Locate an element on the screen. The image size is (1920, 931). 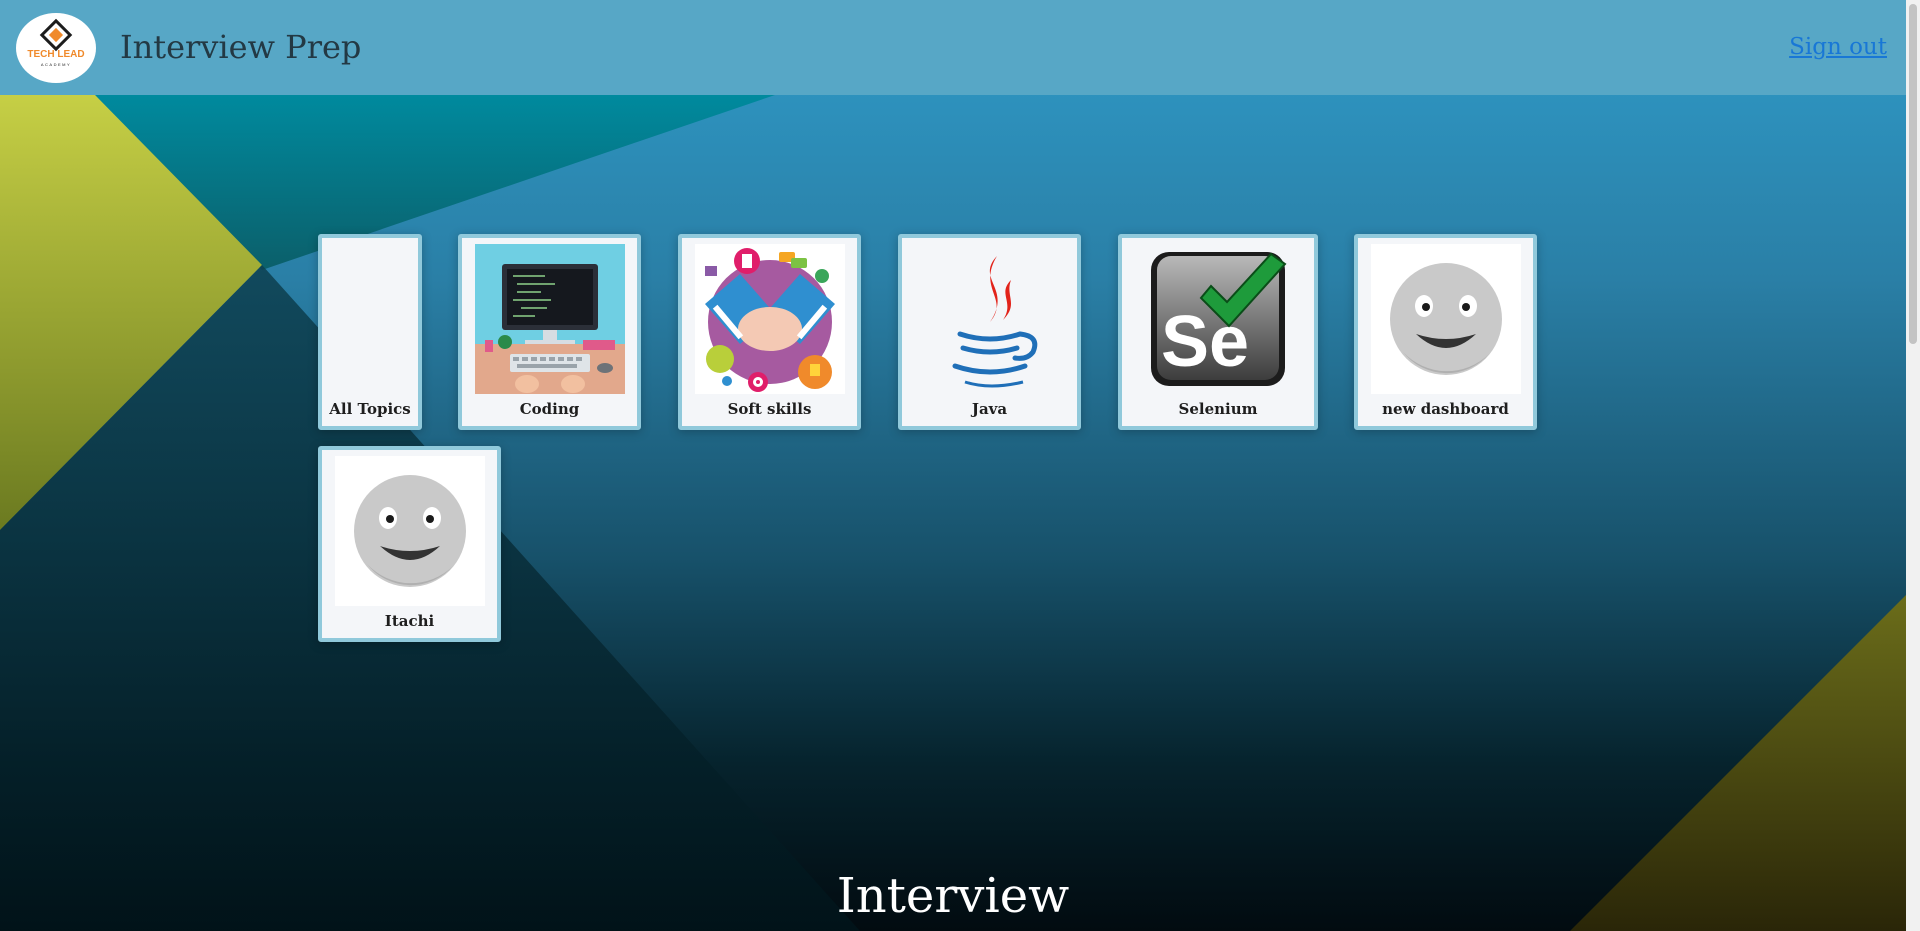
page-scrollbar is located at coordinates (1913, 465).